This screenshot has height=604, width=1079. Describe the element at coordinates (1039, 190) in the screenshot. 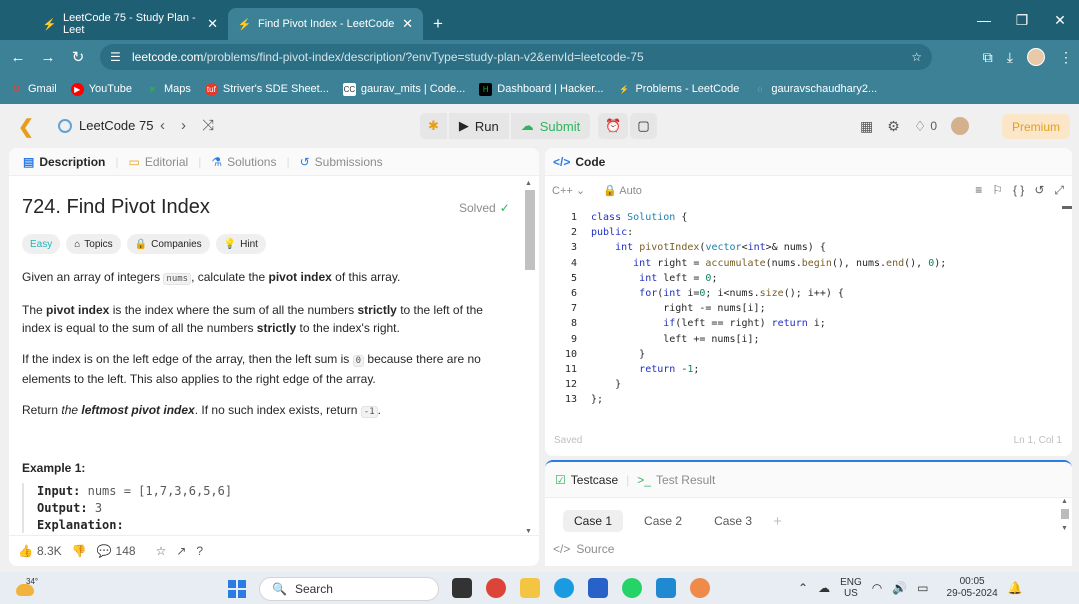

I see `reset-icon: ↺` at that location.